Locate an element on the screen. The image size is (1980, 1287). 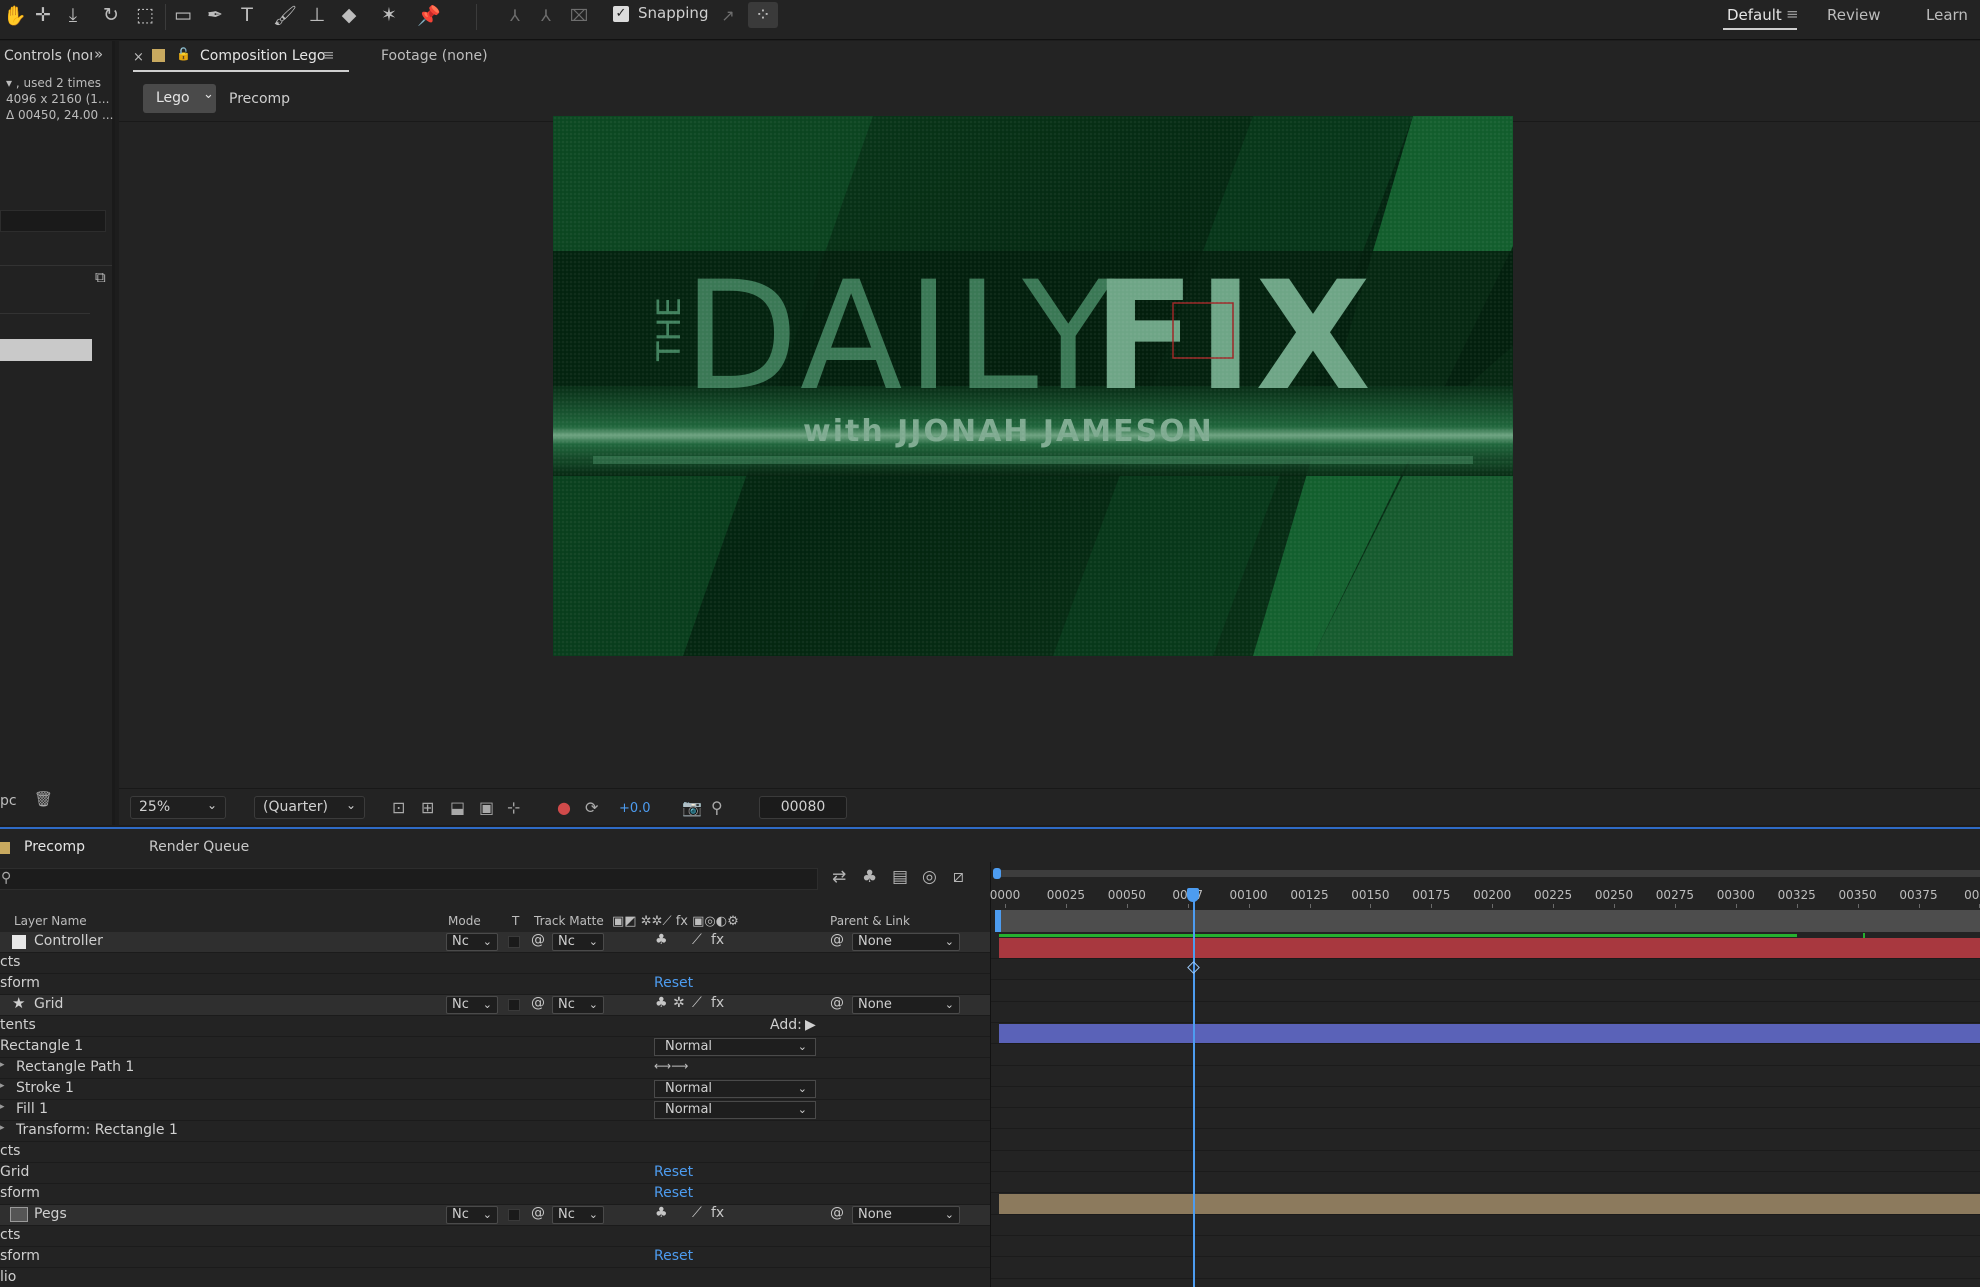
property-row: ▸ Stroke 1 Normal ⌄ is located at coordinates (495, 1089).